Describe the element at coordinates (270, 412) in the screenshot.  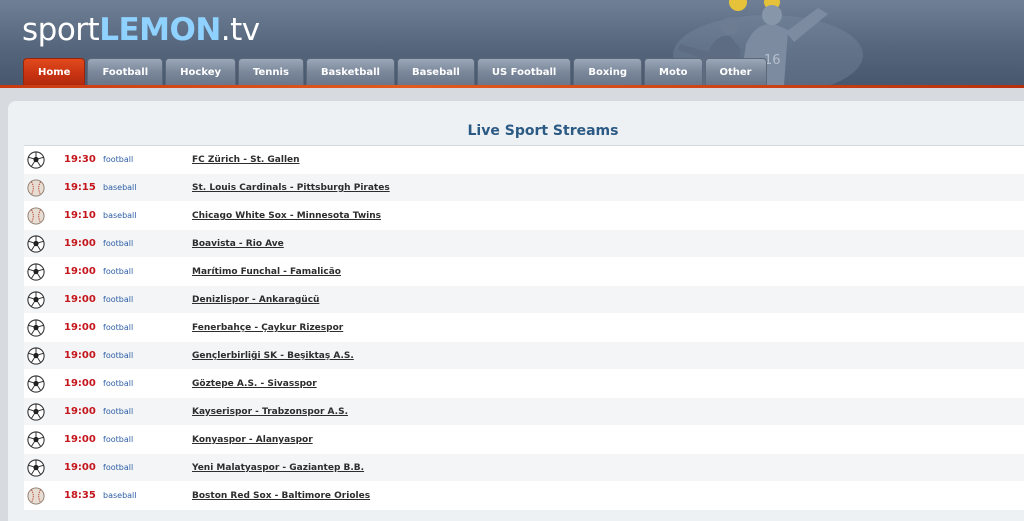
I see `event-link: Kayserispor - Trabzonspor A.S.` at that location.